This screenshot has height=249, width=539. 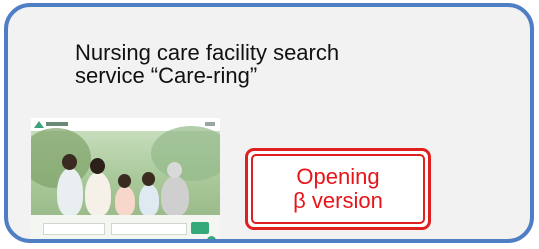 I want to click on site-scroll-button-icon, so click(x=211, y=237).